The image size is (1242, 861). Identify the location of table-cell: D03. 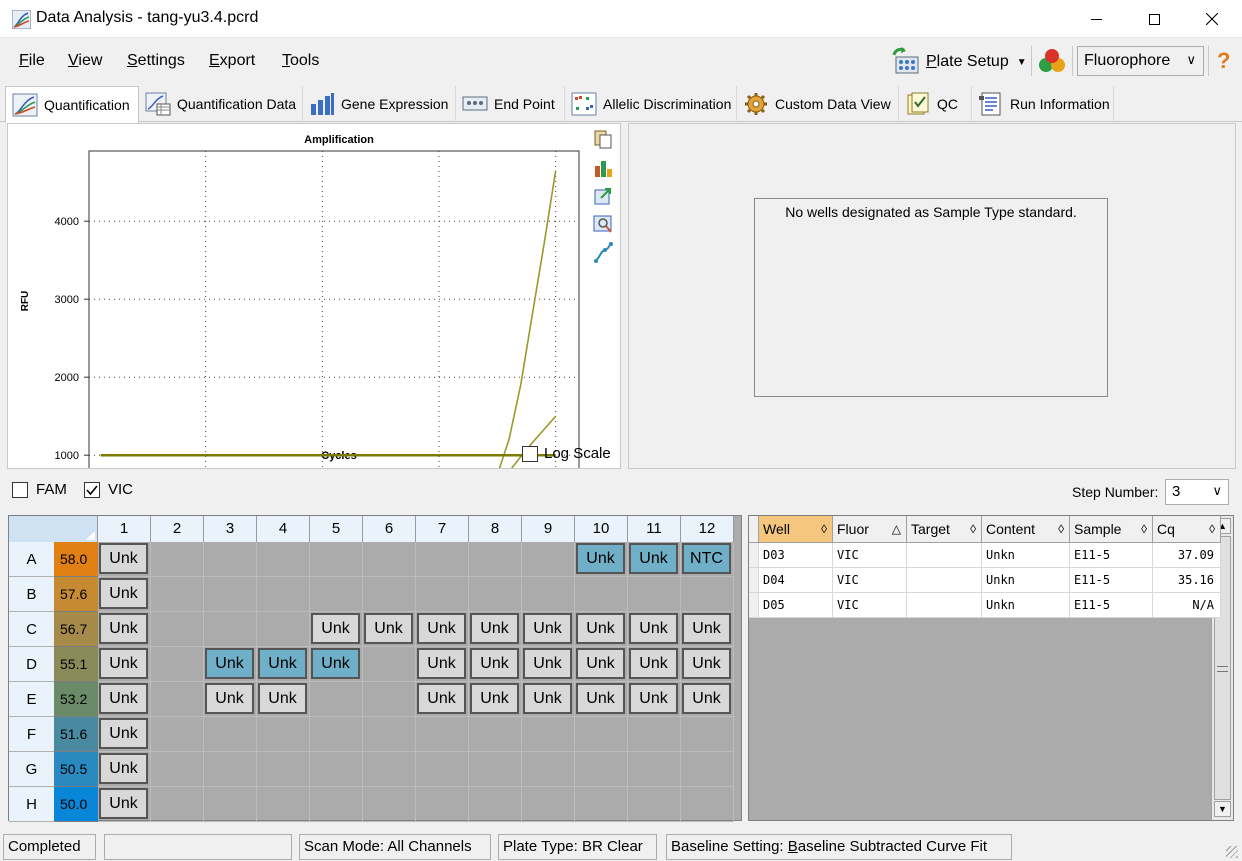
(796, 555).